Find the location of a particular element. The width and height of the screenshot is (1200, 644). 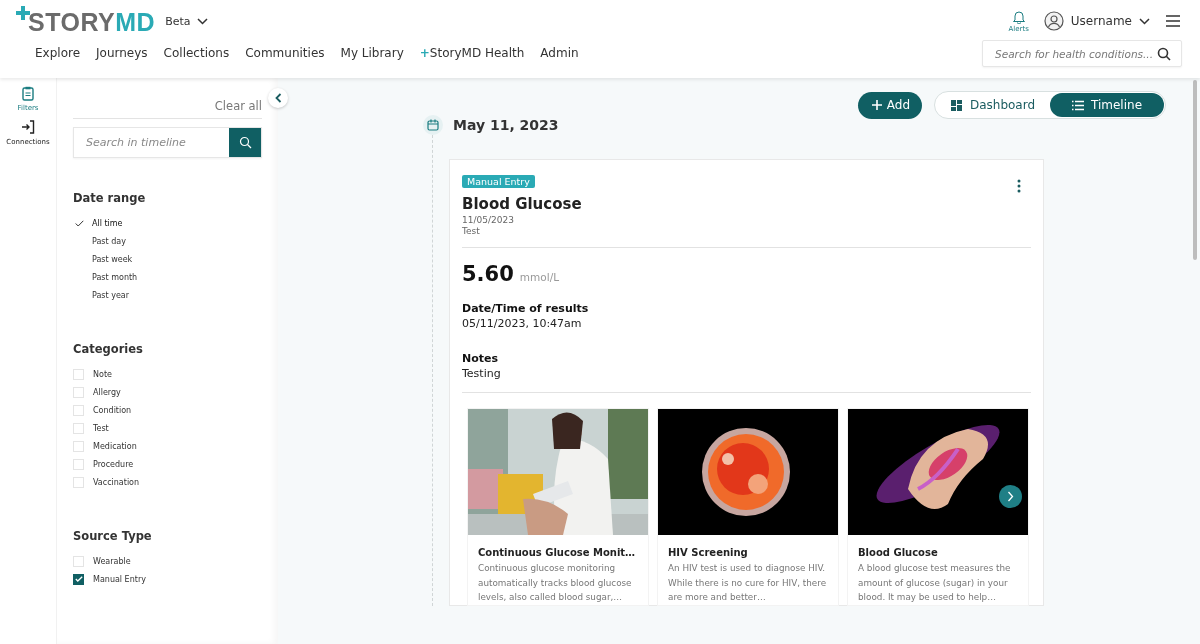

search-input: Search in timeline is located at coordinates (151, 142).